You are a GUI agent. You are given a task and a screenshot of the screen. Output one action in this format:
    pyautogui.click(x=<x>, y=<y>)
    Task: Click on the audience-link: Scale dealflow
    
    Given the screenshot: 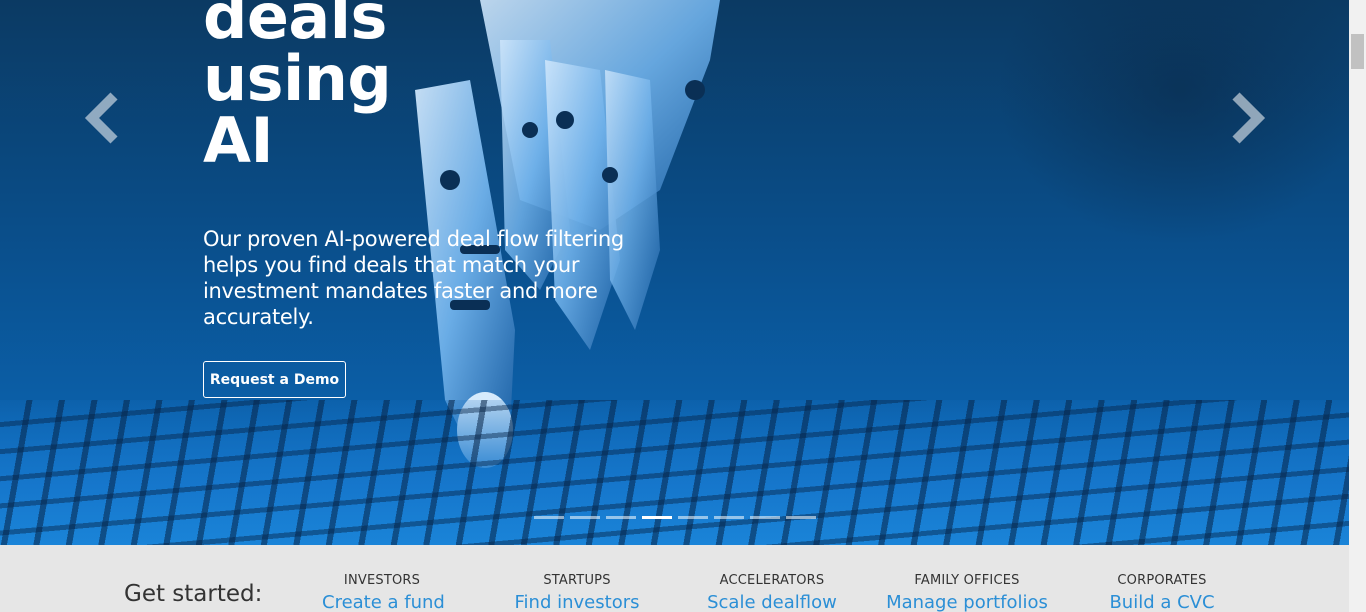 What is the action you would take?
    pyautogui.click(x=772, y=602)
    